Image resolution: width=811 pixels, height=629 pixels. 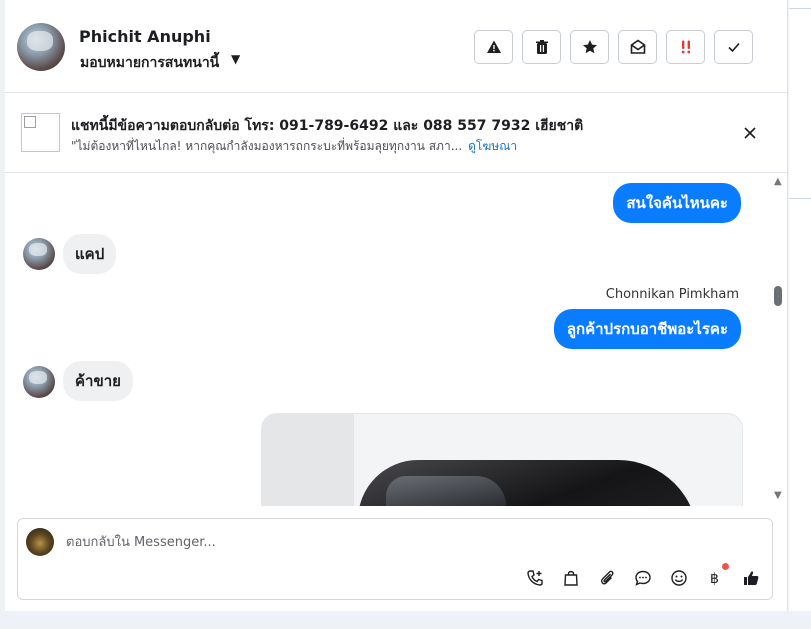 I want to click on report-button, so click(x=493, y=47).